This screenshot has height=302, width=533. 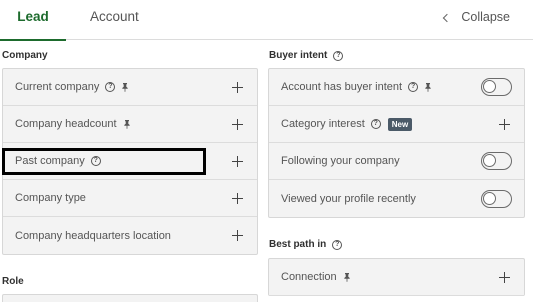 What do you see at coordinates (66, 124) in the screenshot?
I see `filter-label: Company headcount` at bounding box center [66, 124].